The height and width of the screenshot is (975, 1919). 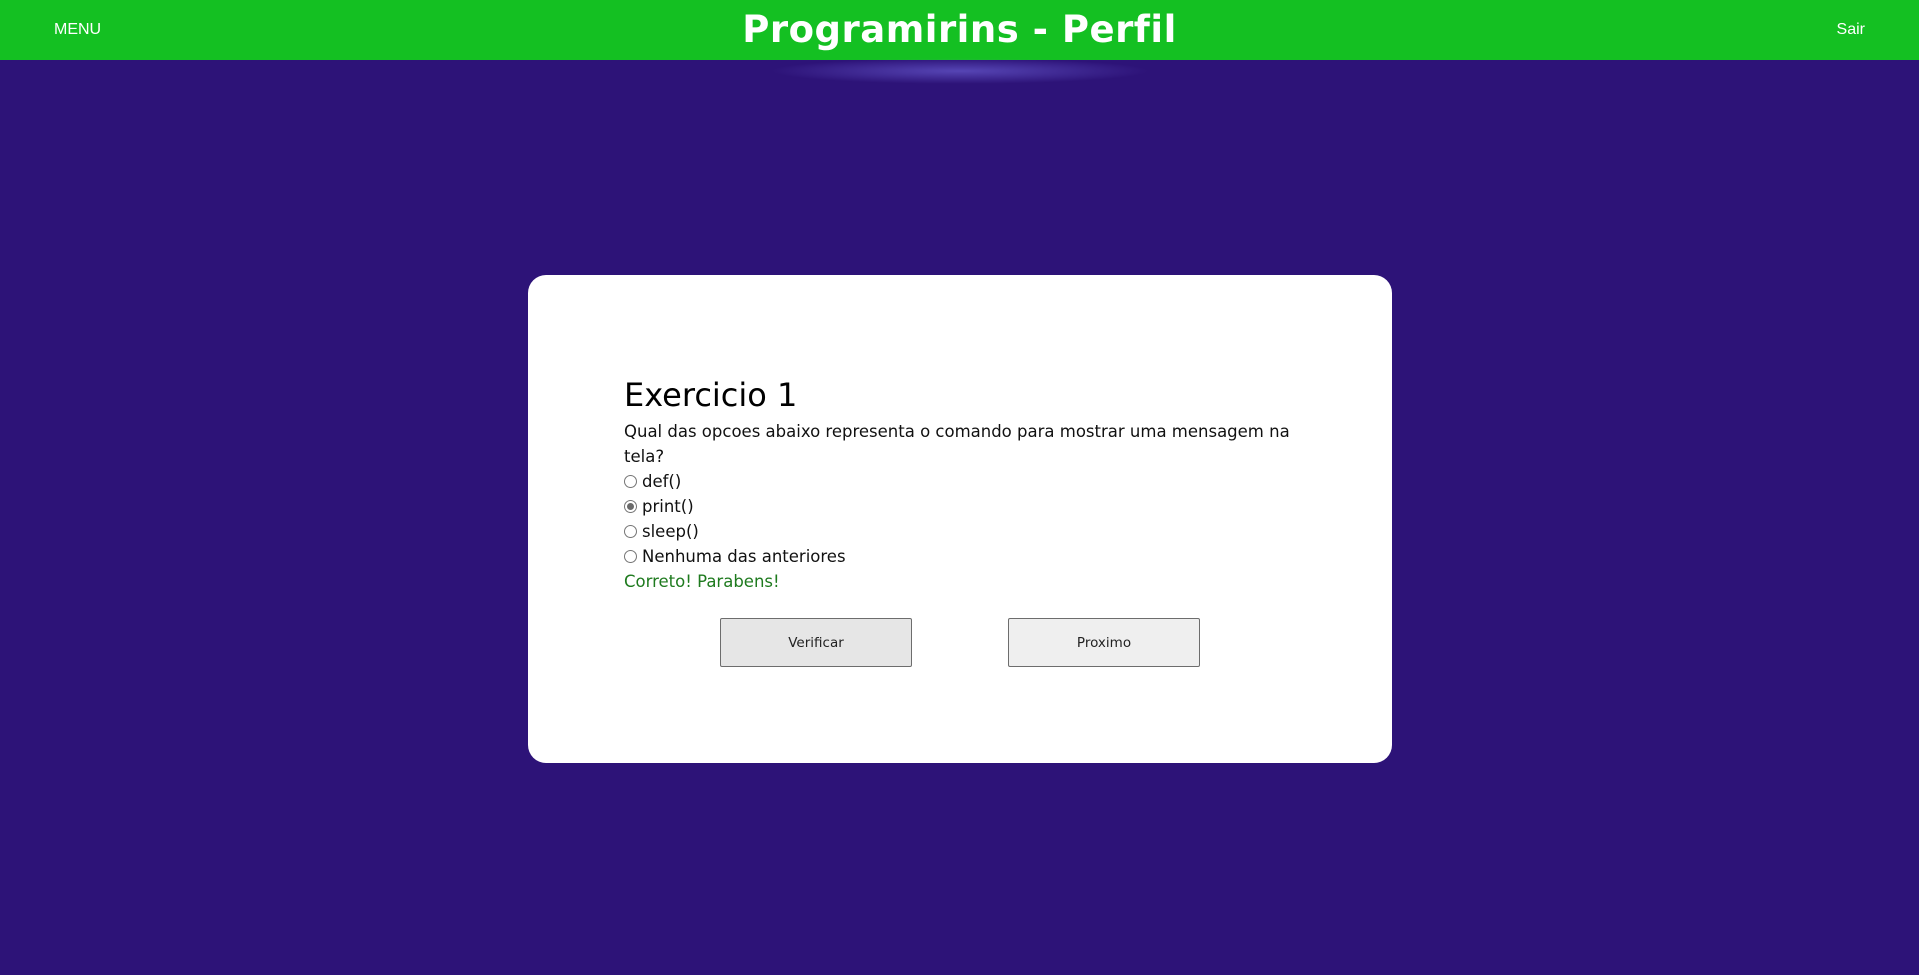 What do you see at coordinates (630, 556) in the screenshot?
I see `radio-nenhuma` at bounding box center [630, 556].